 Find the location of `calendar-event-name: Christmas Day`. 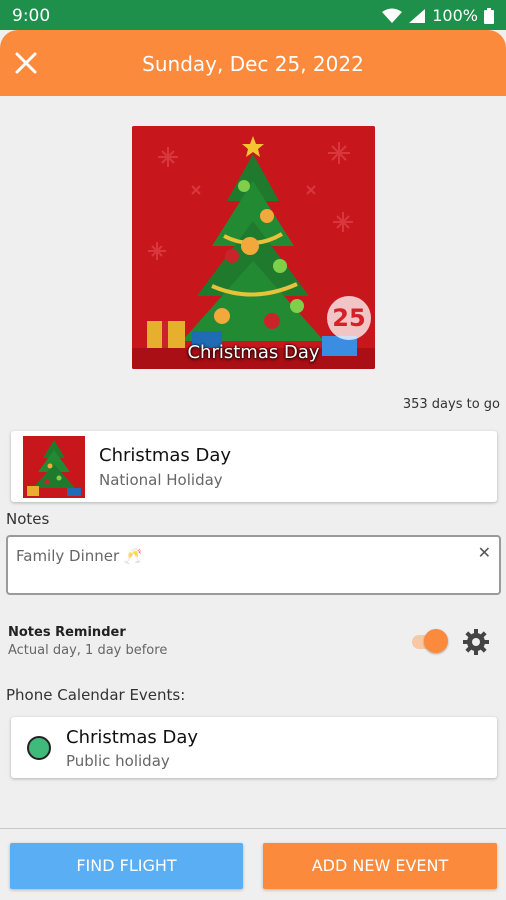

calendar-event-name: Christmas Day is located at coordinates (132, 737).